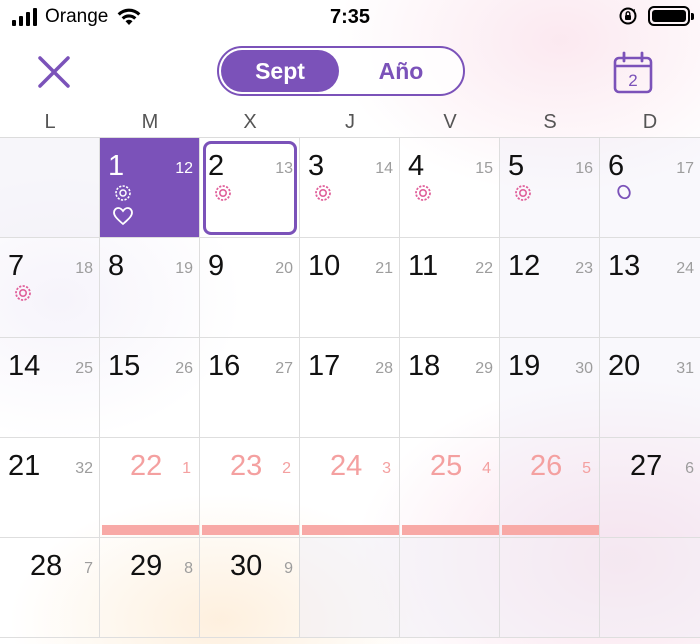  What do you see at coordinates (50, 288) in the screenshot?
I see `calendar-day-cell: 7 18` at bounding box center [50, 288].